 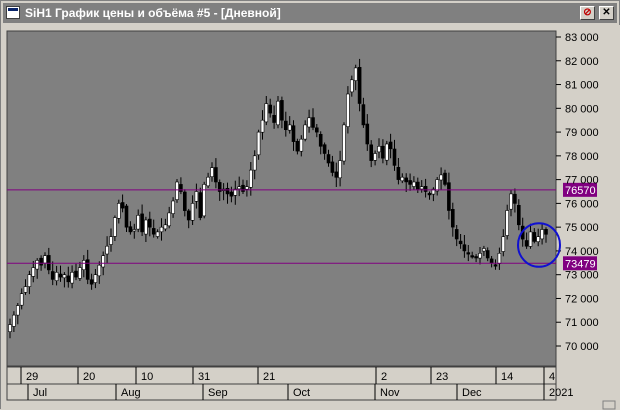 What do you see at coordinates (582, 109) in the screenshot?
I see `y-tick-label: 80 000` at bounding box center [582, 109].